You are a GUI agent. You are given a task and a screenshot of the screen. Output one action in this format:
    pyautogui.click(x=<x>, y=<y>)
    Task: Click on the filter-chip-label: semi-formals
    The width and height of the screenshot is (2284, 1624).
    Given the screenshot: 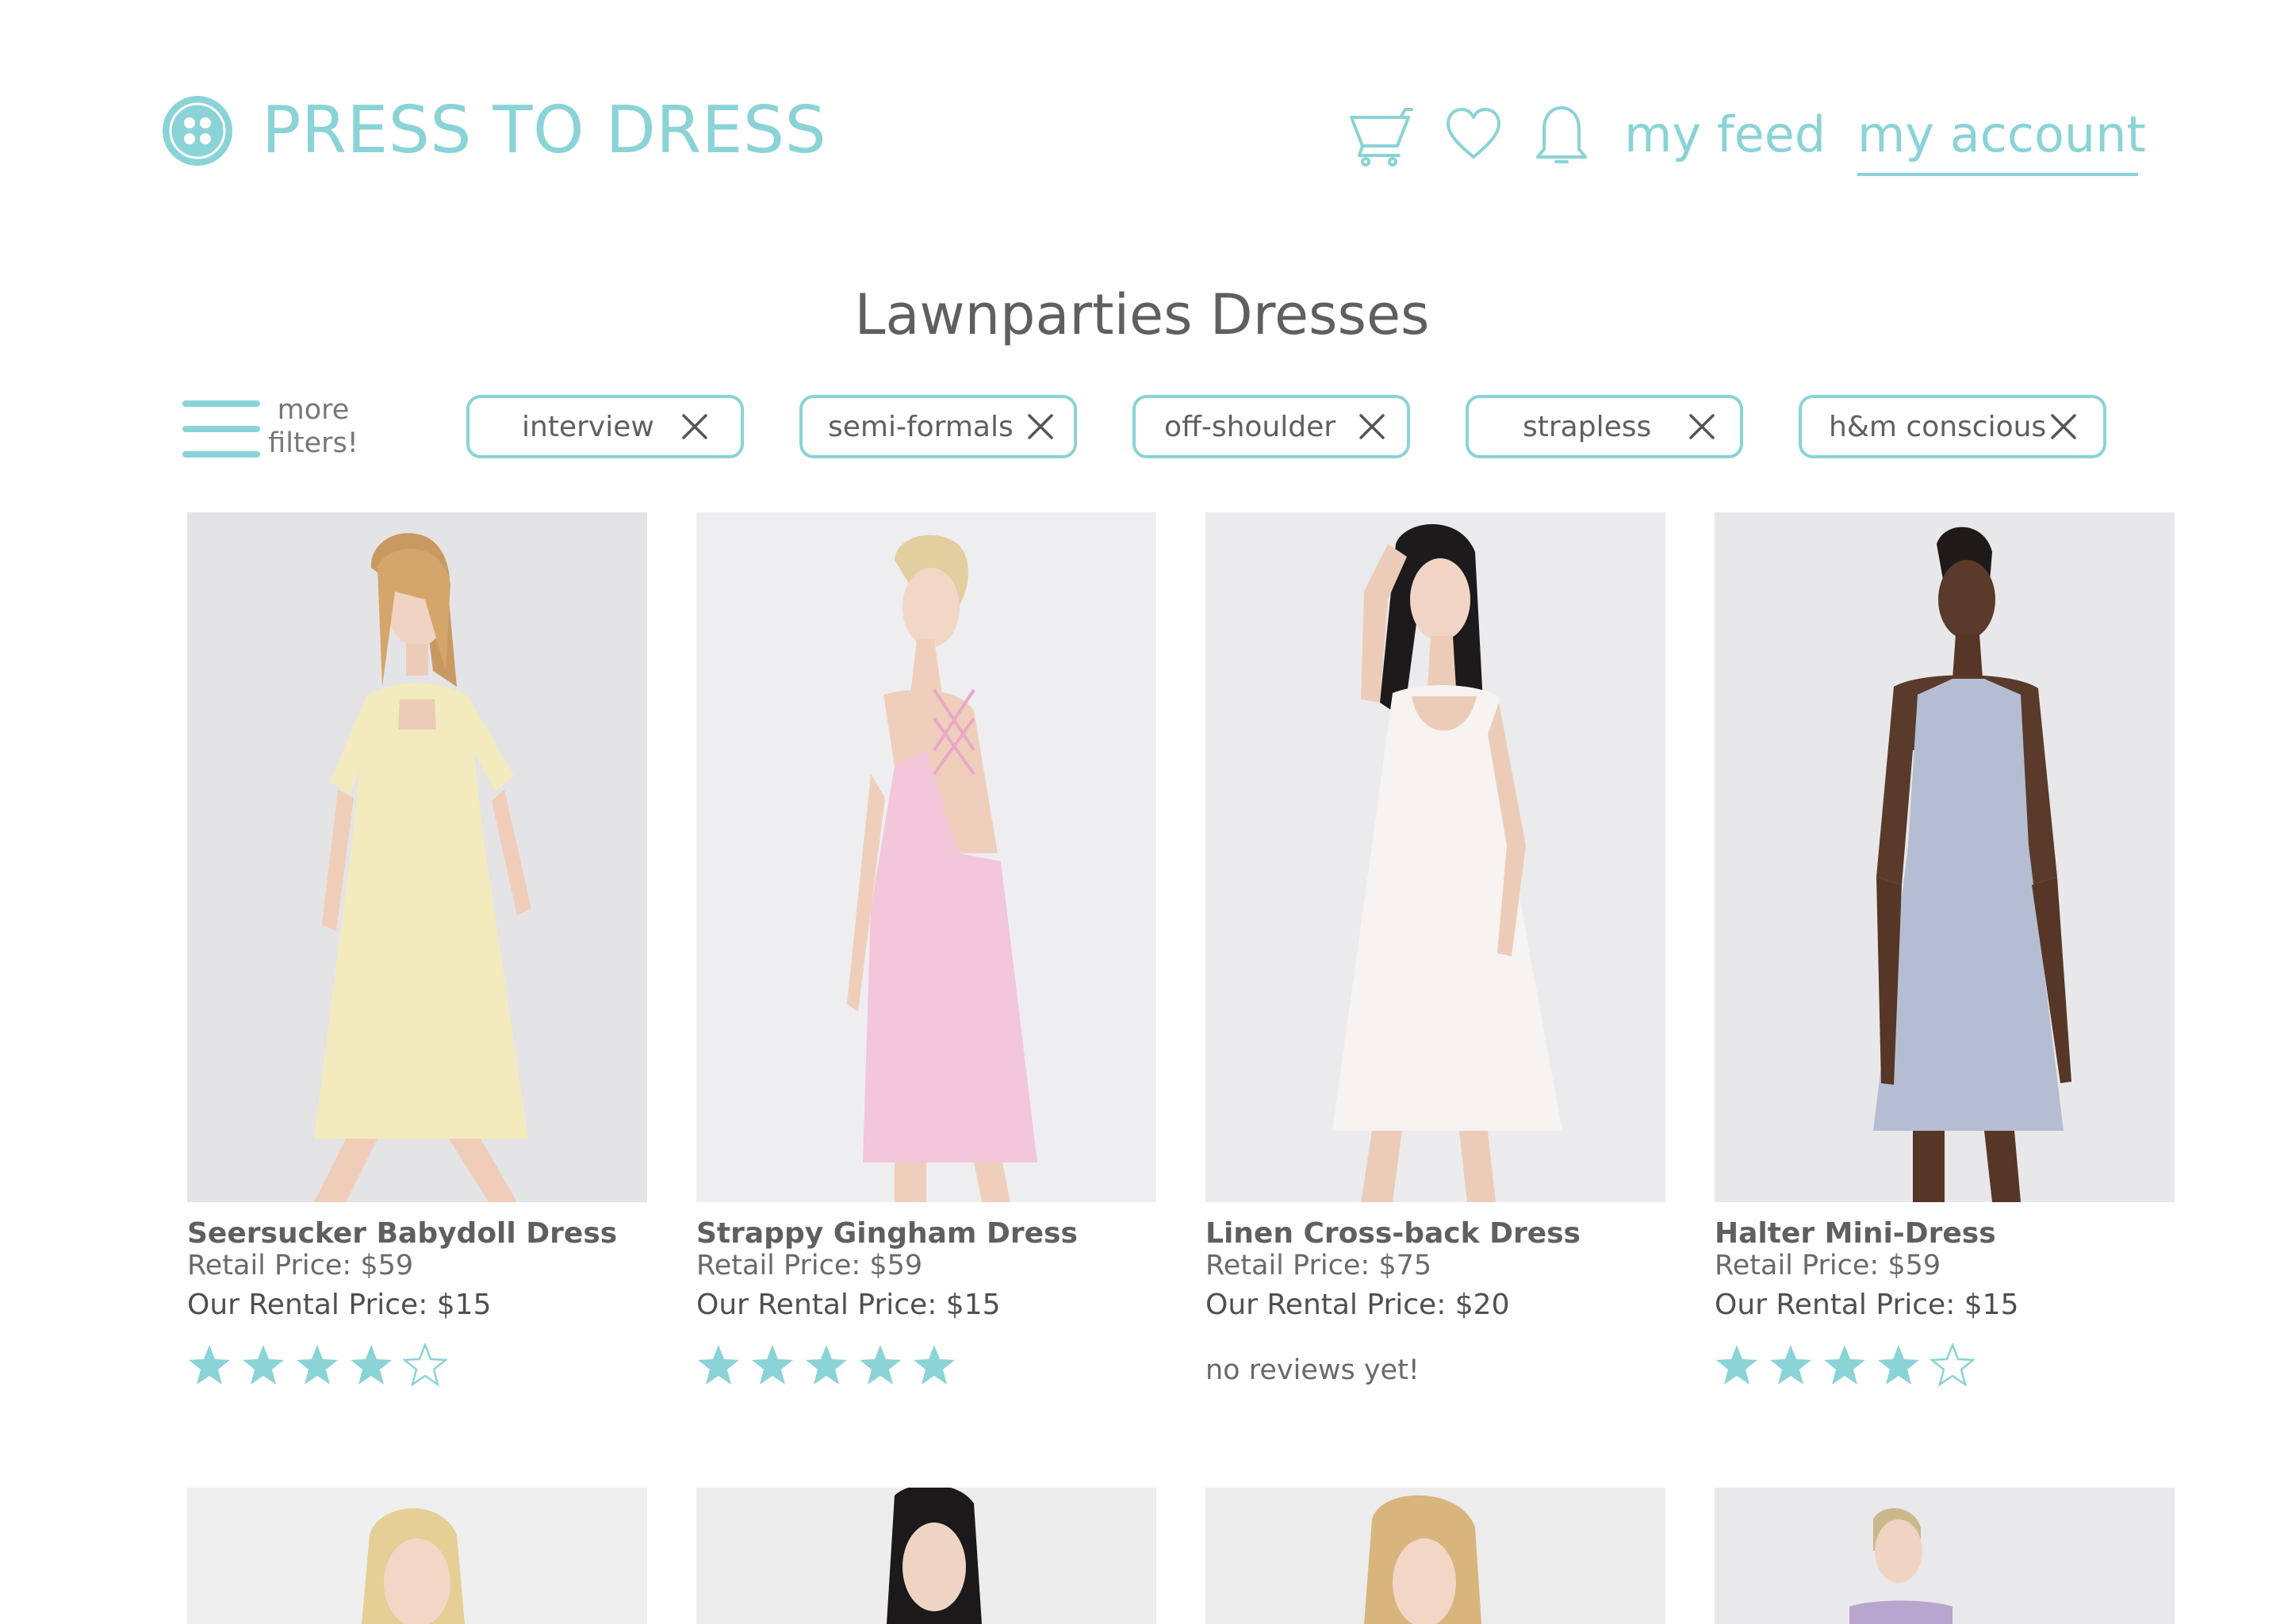 What is the action you would take?
    pyautogui.click(x=921, y=426)
    